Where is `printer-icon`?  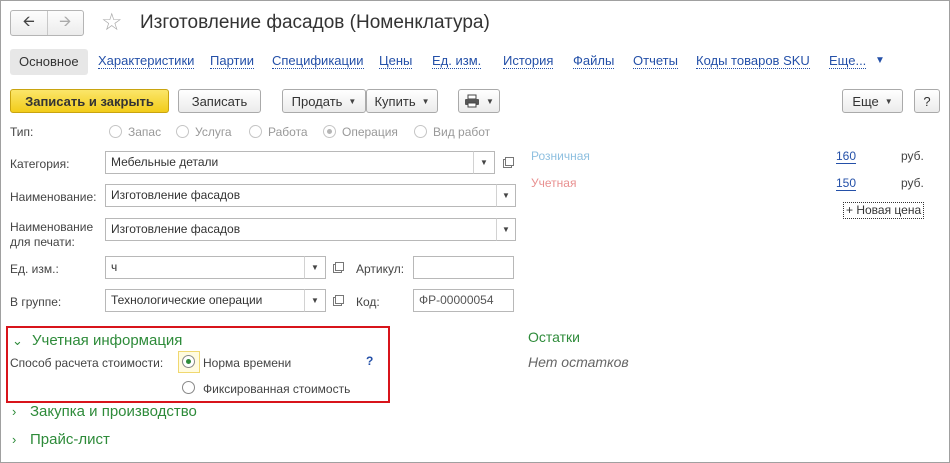
printer-icon is located at coordinates (472, 101).